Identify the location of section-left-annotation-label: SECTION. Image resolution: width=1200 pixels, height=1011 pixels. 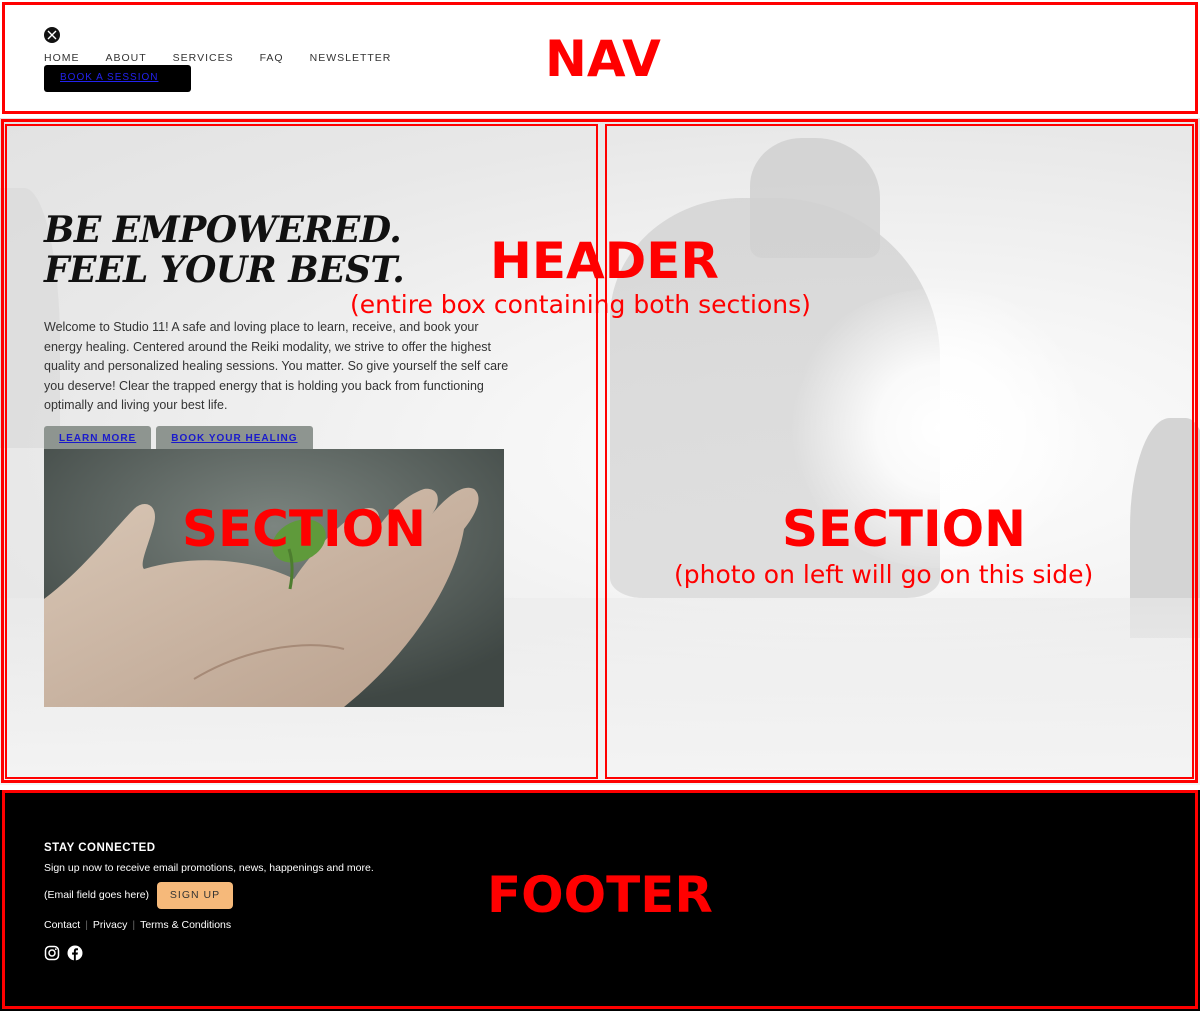
(304, 529).